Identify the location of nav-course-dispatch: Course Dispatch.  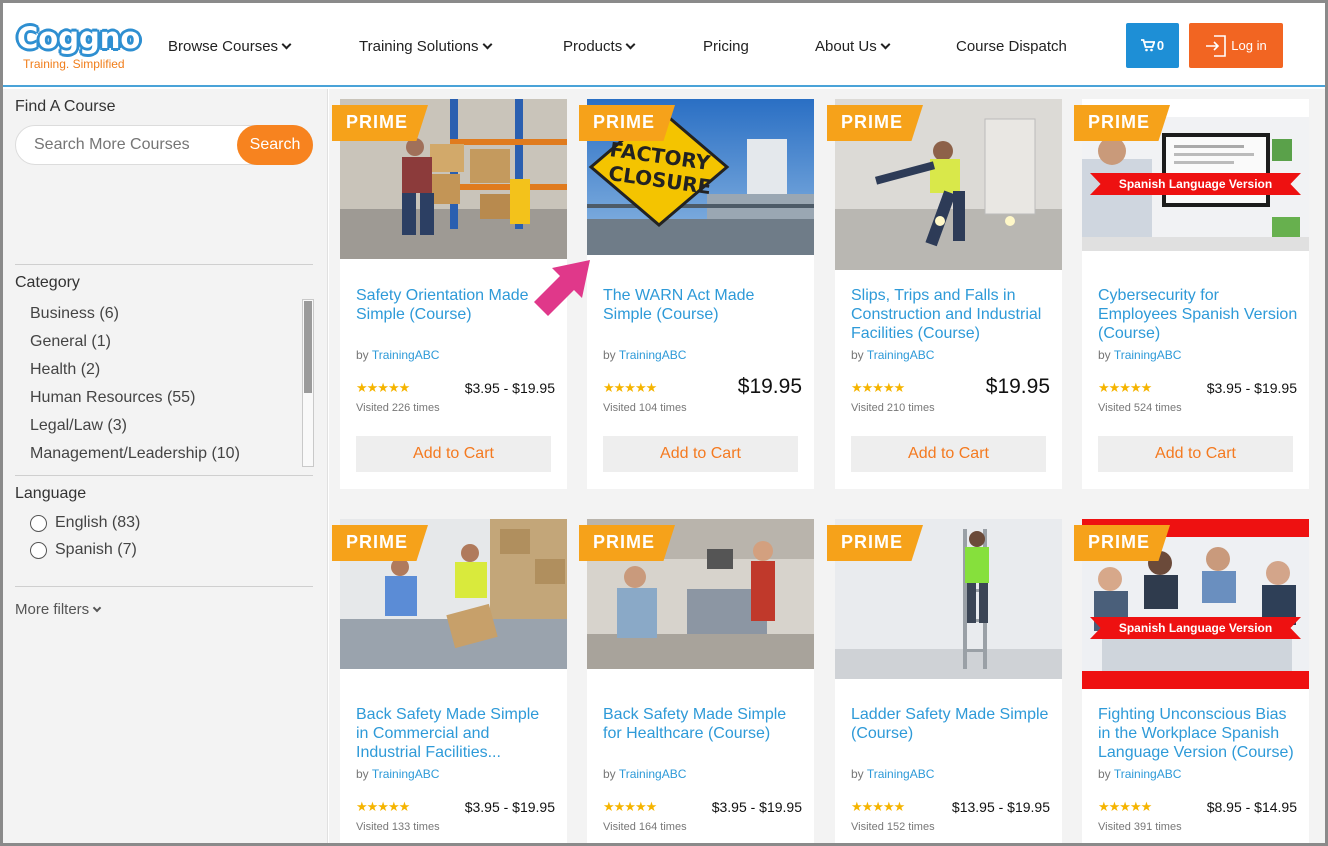
(1011, 46).